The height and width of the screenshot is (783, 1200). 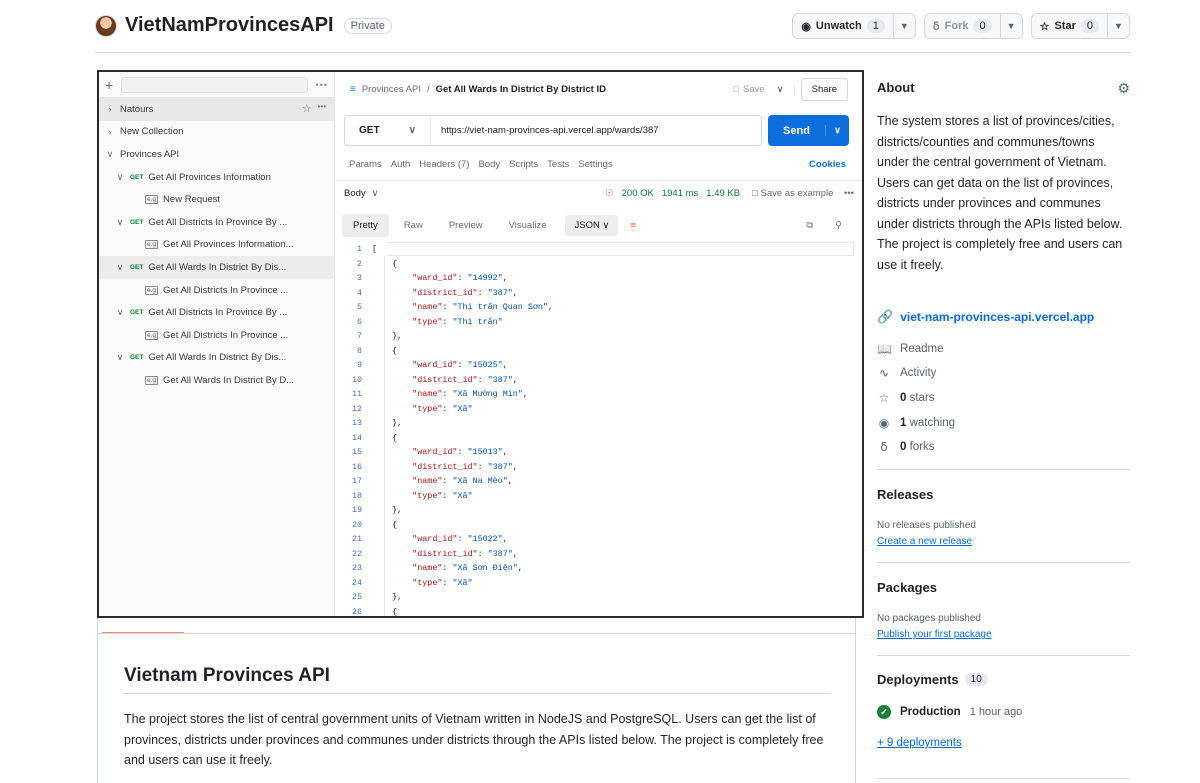 I want to click on chevron-right-icon: ›, so click(x=110, y=131).